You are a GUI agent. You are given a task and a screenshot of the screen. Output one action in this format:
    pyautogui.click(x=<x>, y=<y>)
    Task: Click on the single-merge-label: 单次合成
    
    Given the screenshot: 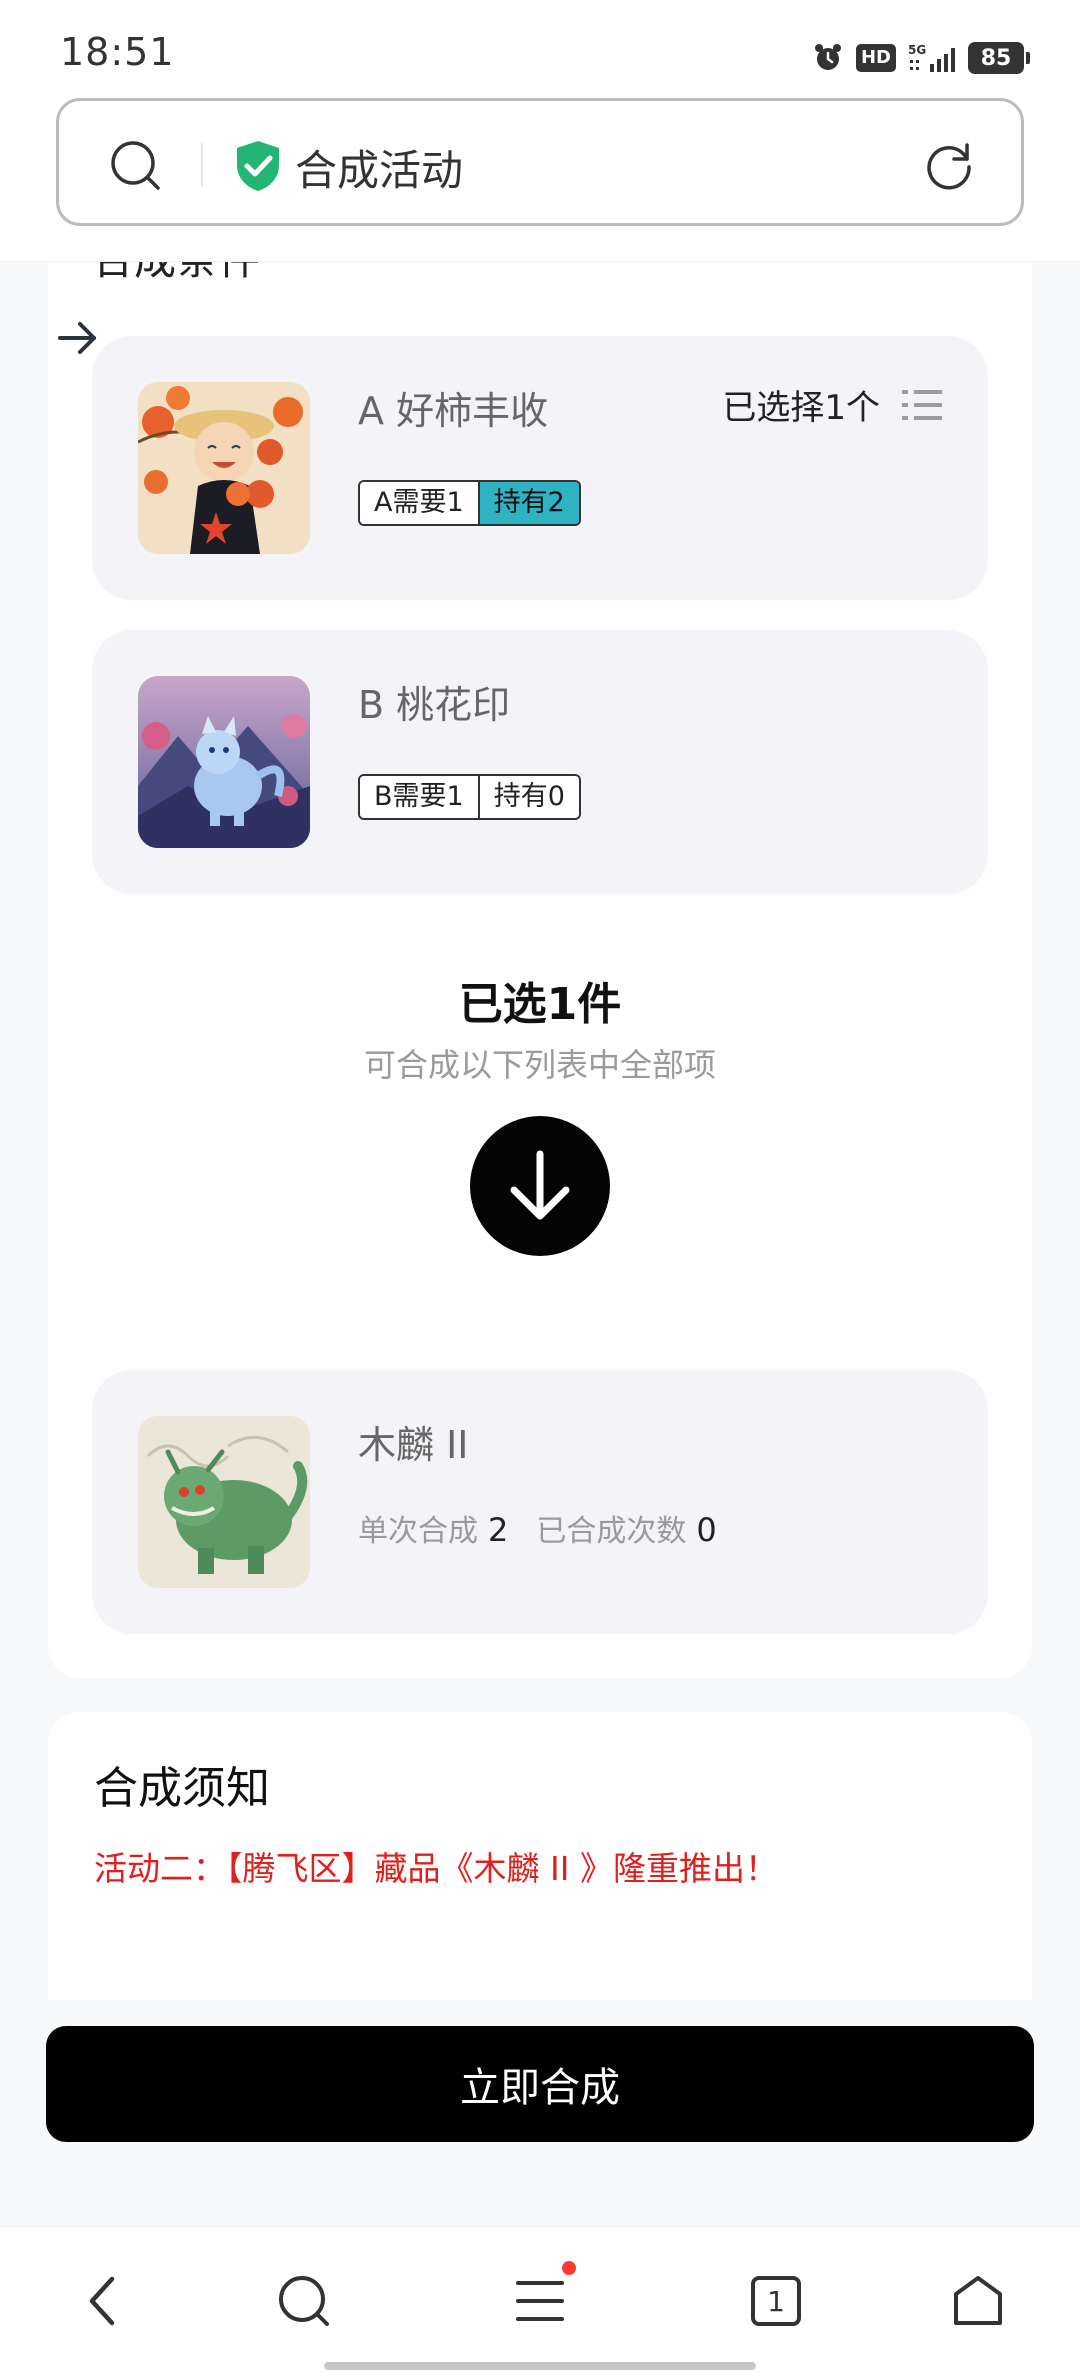 What is the action you would take?
    pyautogui.click(x=418, y=1531)
    